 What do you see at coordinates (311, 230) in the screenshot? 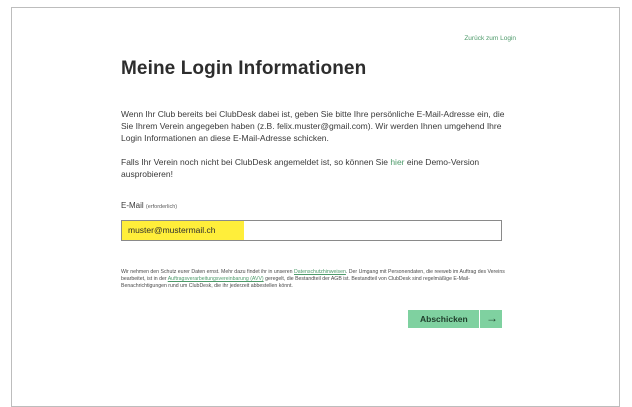
I see `email-field: muster@mustermail.ch` at bounding box center [311, 230].